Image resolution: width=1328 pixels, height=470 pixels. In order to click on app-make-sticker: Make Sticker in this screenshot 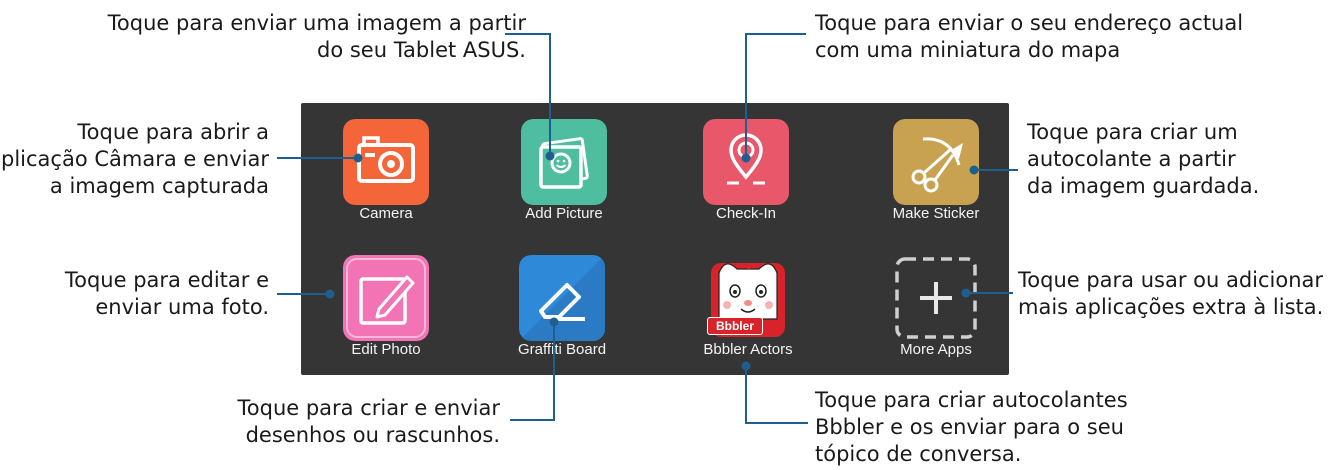, I will do `click(936, 173)`.